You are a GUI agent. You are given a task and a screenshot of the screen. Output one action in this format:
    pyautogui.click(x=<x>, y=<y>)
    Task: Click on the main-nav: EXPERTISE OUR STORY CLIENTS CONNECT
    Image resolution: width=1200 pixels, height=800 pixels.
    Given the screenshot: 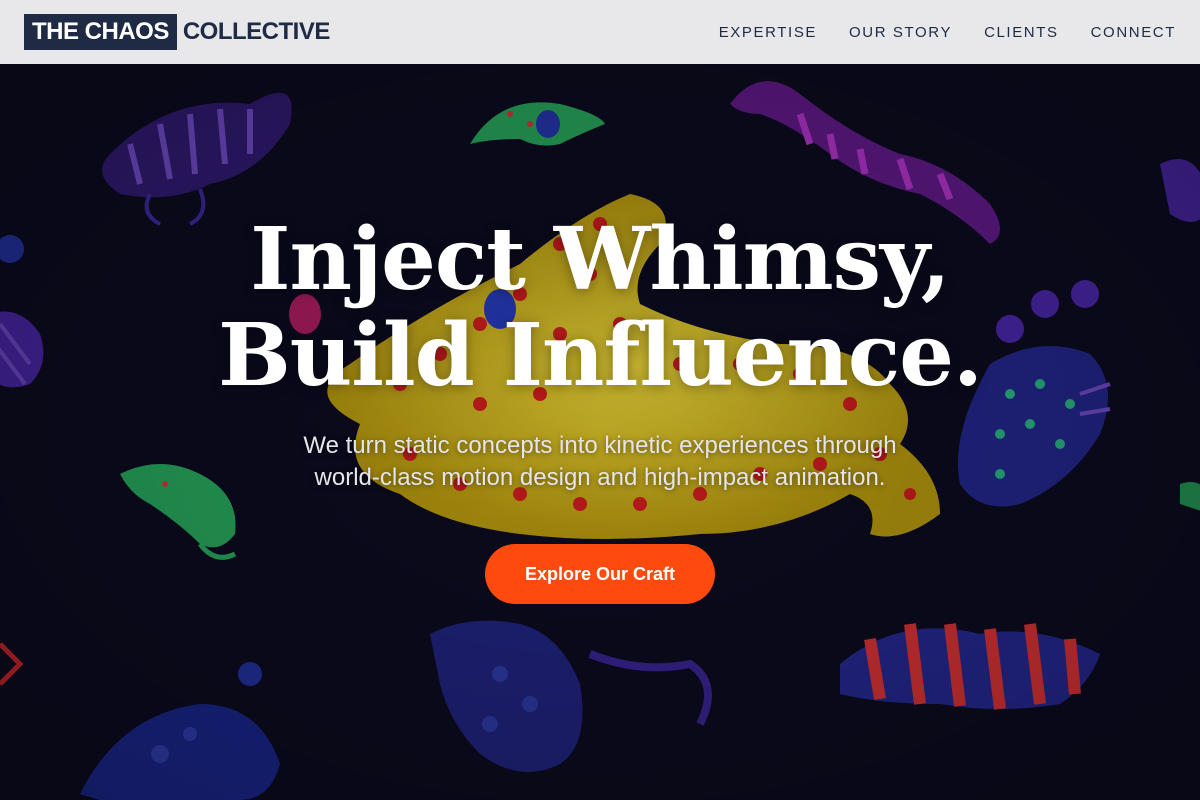 What is the action you would take?
    pyautogui.click(x=947, y=32)
    